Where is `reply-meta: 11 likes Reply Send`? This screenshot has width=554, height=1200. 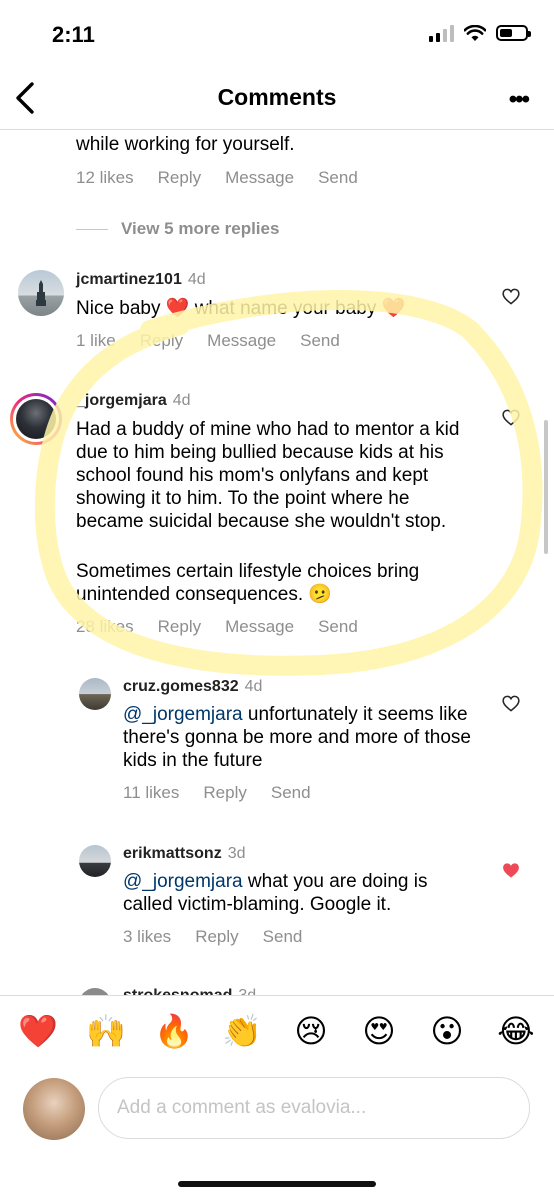 reply-meta: 11 likes Reply Send is located at coordinates (217, 793).